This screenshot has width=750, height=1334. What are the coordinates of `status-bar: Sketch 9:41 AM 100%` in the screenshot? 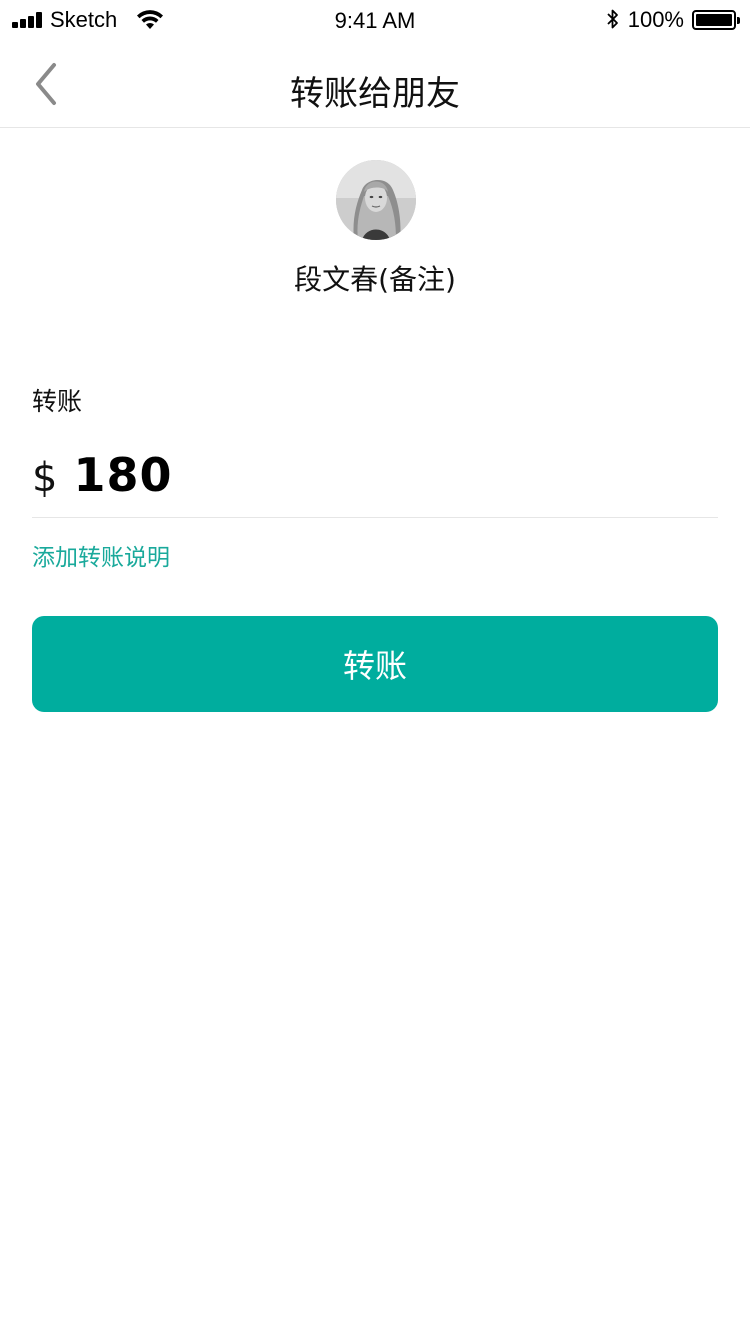 It's located at (375, 20).